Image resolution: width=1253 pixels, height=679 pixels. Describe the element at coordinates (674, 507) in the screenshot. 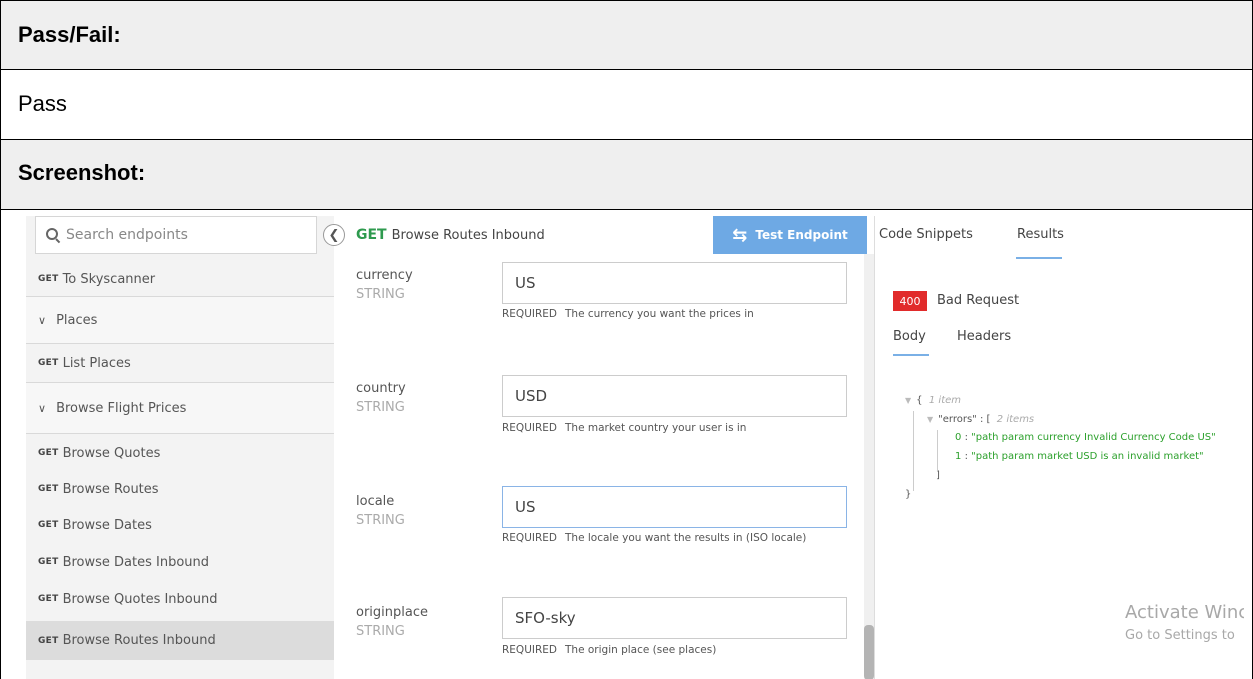

I see `locale-input: US` at that location.